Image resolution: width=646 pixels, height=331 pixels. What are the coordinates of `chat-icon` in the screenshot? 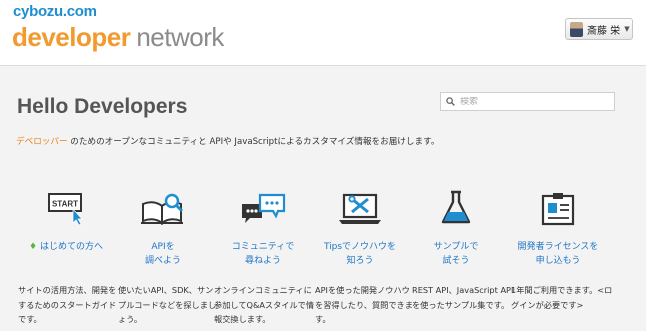 It's located at (264, 208).